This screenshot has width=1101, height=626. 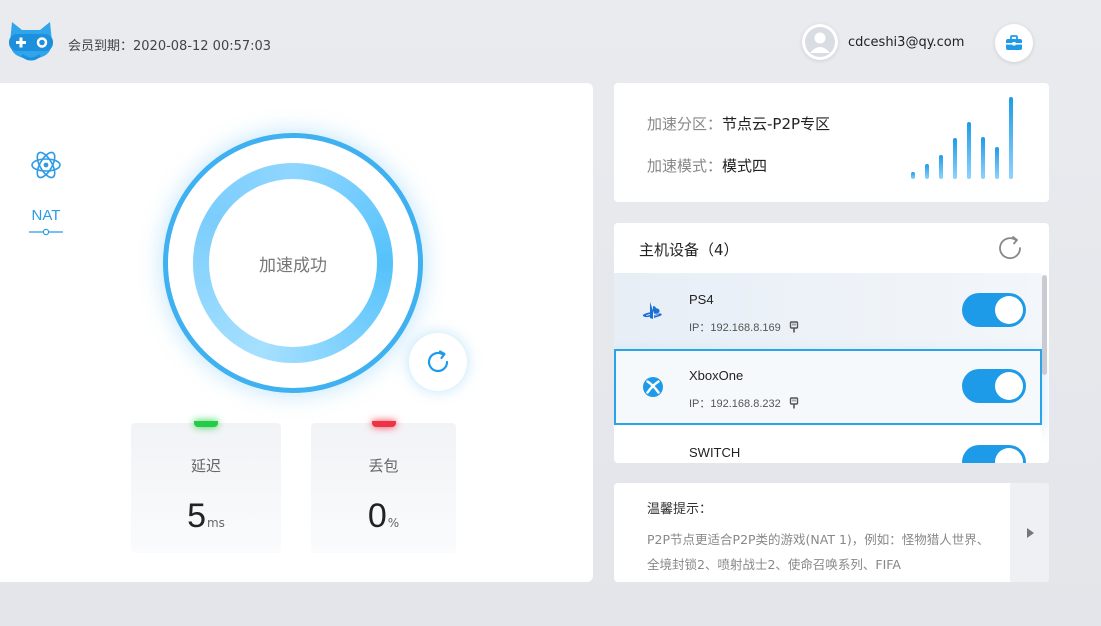 What do you see at coordinates (1010, 248) in the screenshot?
I see `refresh-devices-icon` at bounding box center [1010, 248].